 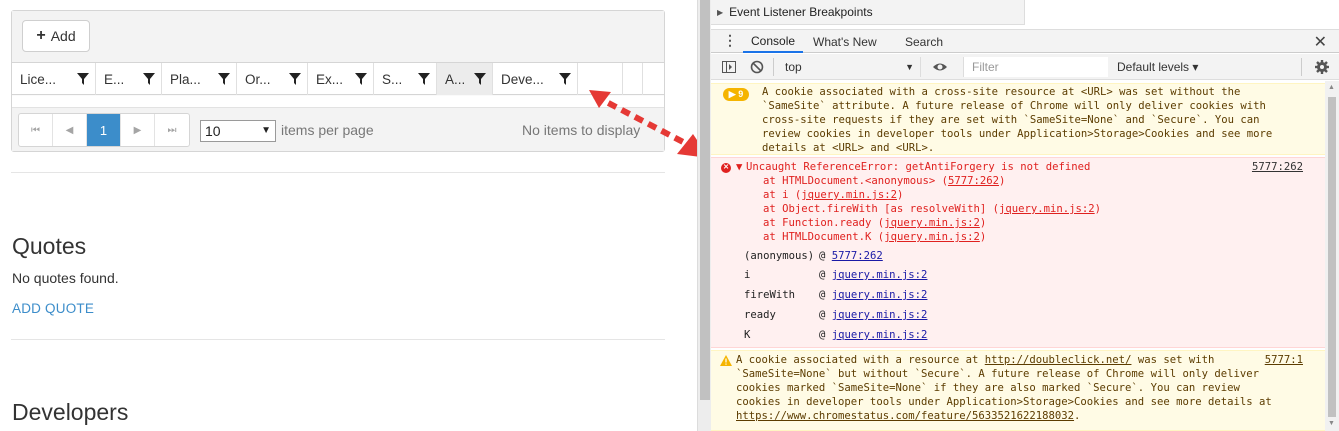 What do you see at coordinates (70, 412) in the screenshot?
I see `developers-title: Developers` at bounding box center [70, 412].